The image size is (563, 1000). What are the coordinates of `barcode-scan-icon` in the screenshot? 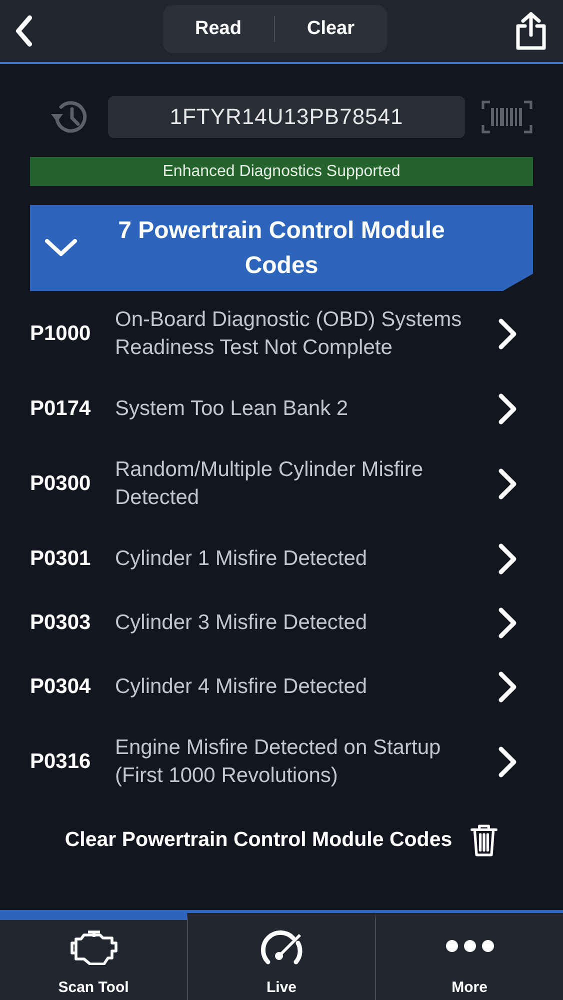 It's located at (507, 117).